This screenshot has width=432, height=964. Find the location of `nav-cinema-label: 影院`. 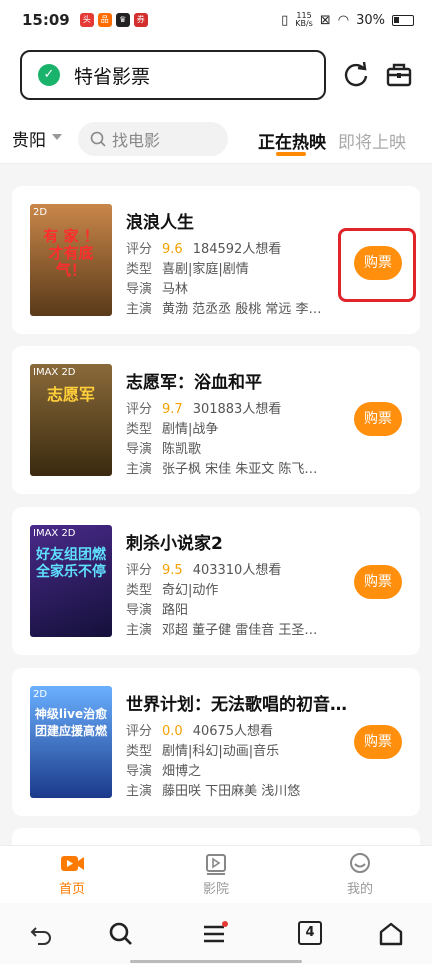

nav-cinema-label: 影院 is located at coordinates (215, 889).